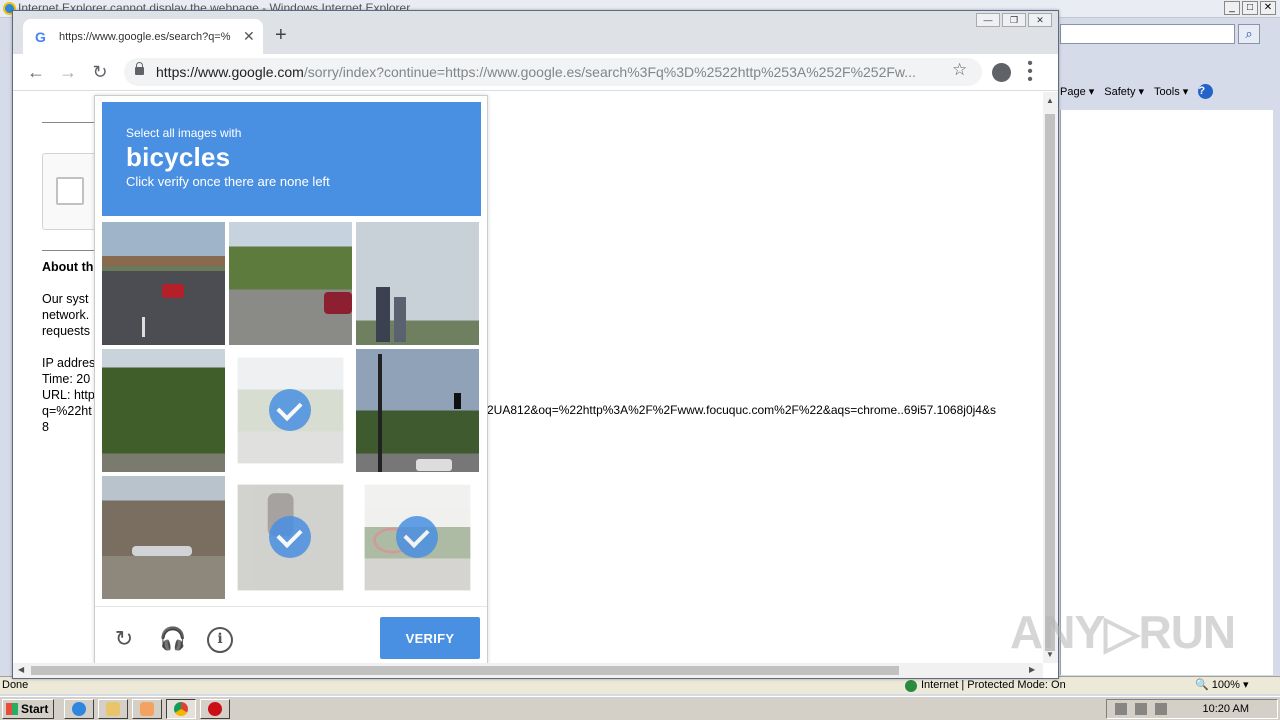 Image resolution: width=1280 pixels, height=720 pixels. Describe the element at coordinates (1001, 72) in the screenshot. I see `profile-avatar-icon` at that location.